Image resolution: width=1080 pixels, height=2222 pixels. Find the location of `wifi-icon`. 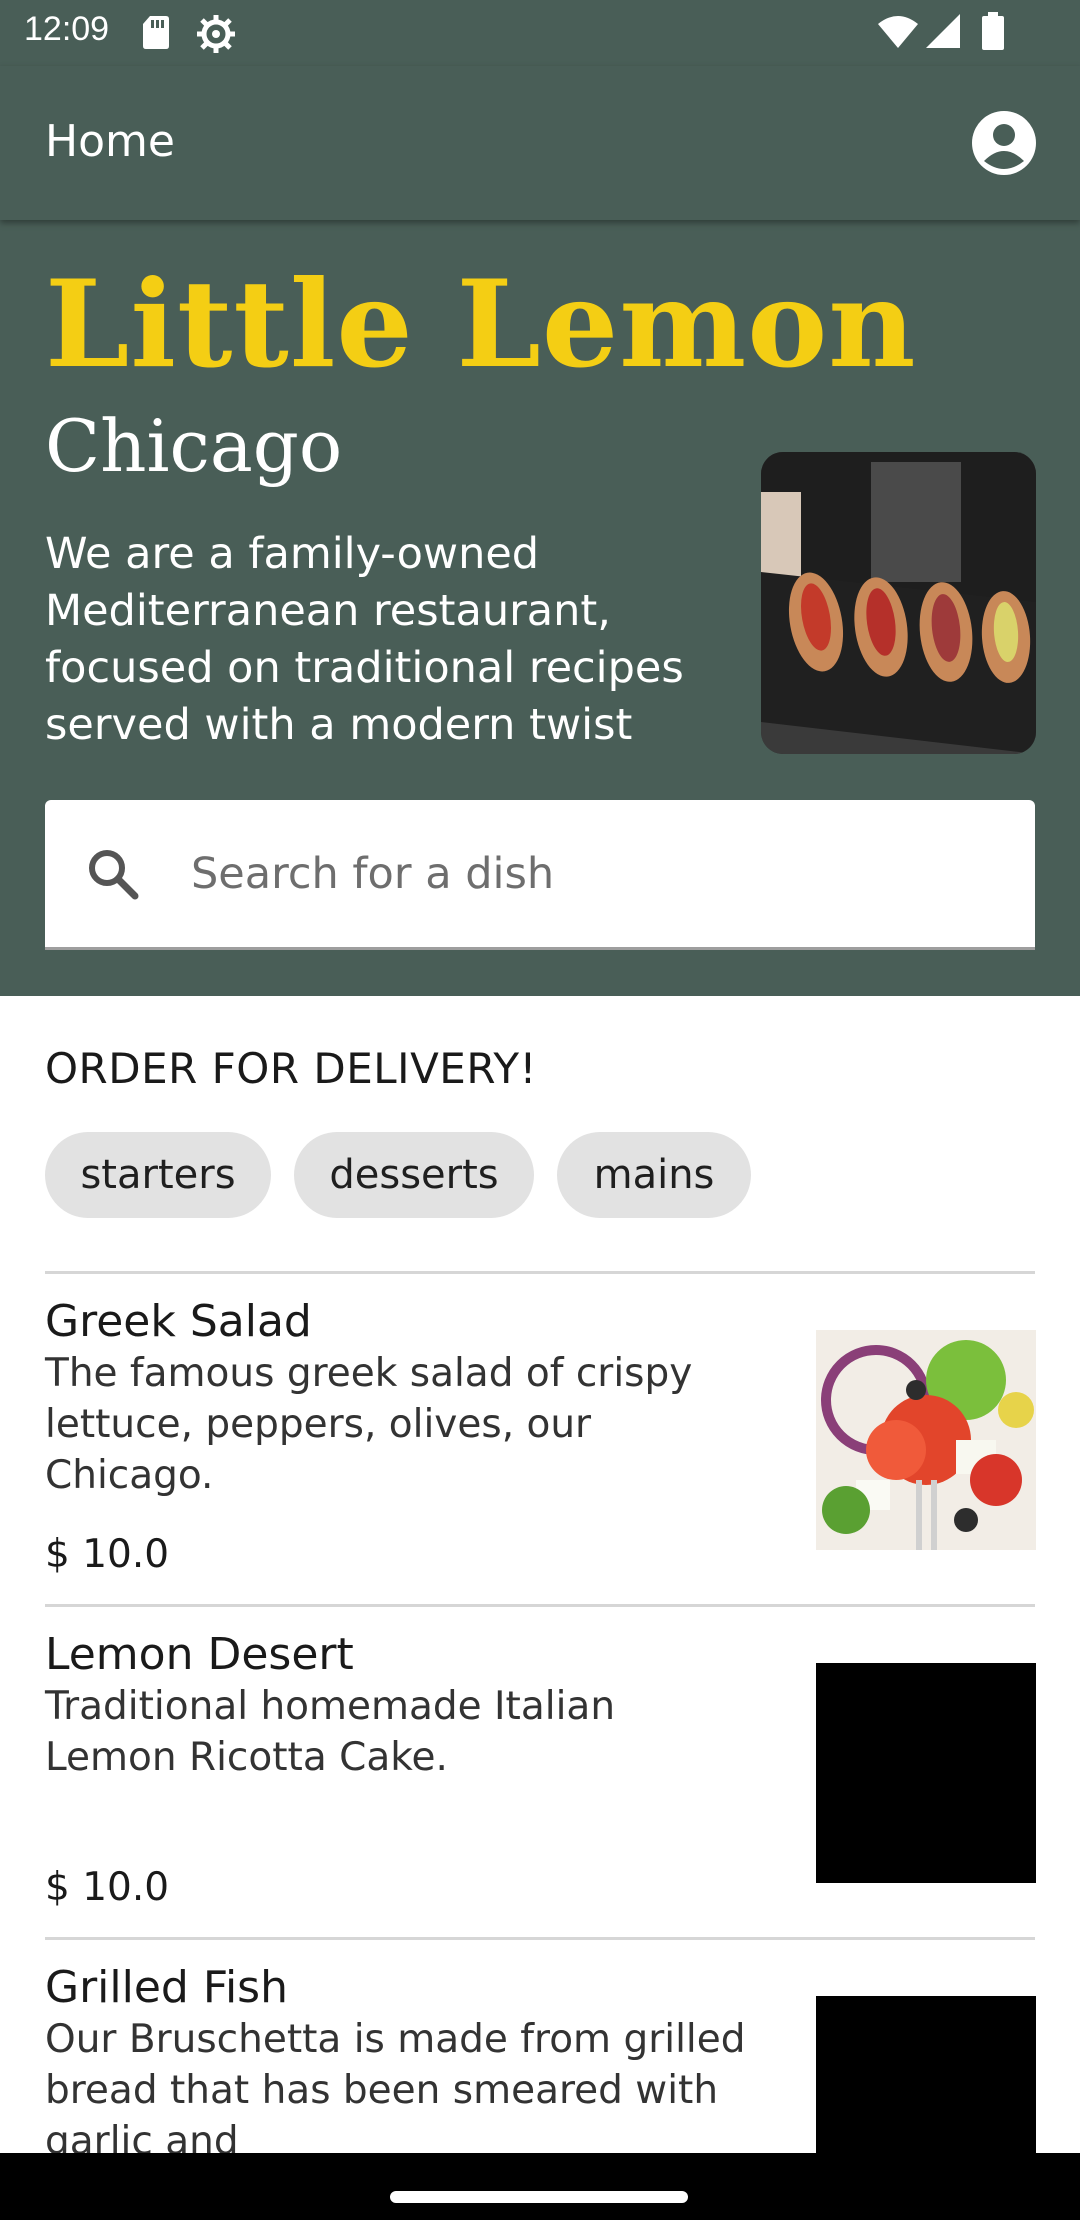

wifi-icon is located at coordinates (898, 32).